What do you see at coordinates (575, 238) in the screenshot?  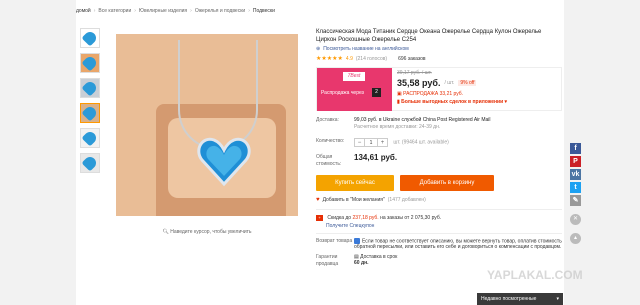 I see `scroll-top-icon: ▴` at bounding box center [575, 238].